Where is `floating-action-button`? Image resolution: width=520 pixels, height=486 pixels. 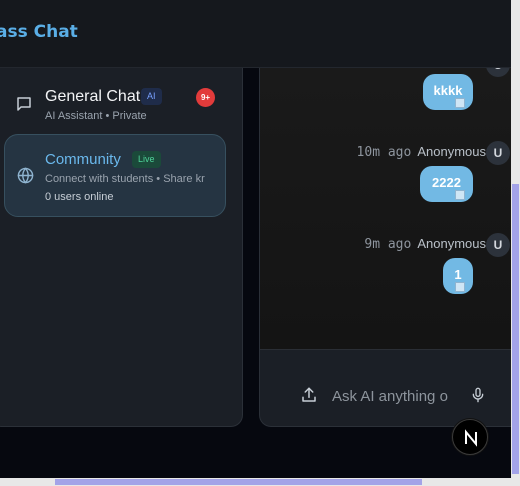
floating-action-button is located at coordinates (470, 437).